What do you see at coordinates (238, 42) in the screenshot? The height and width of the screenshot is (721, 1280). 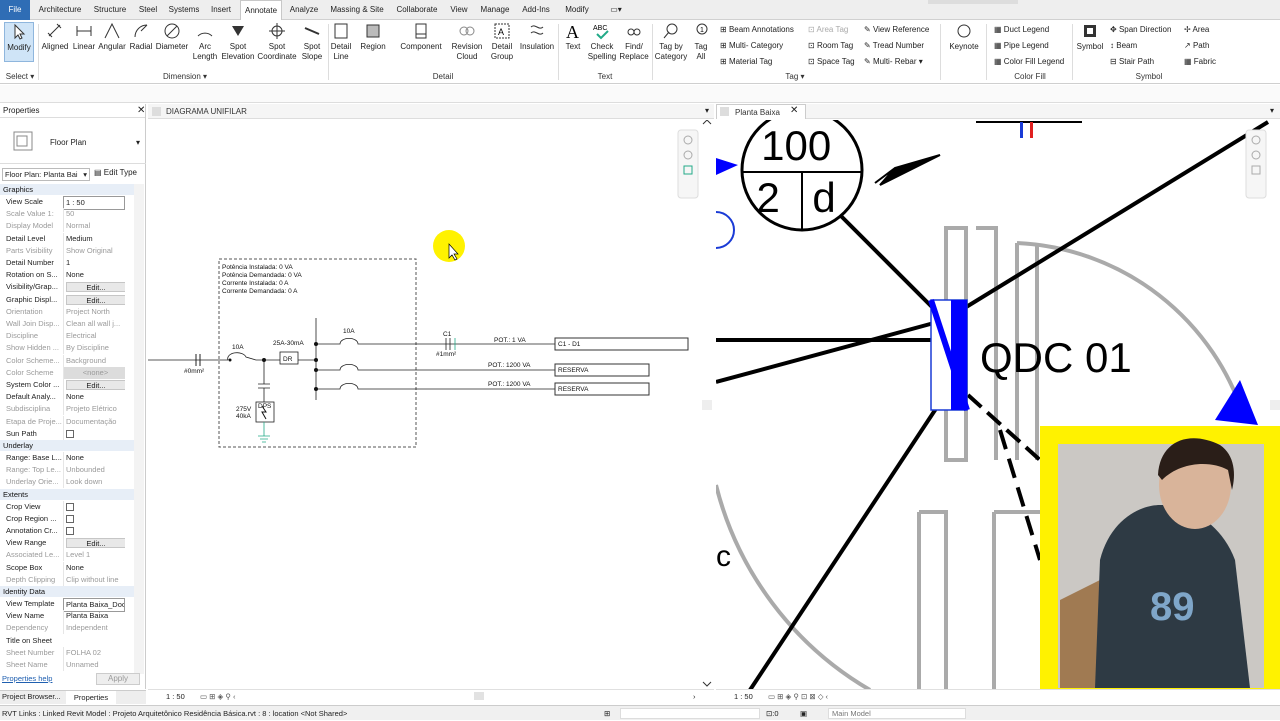 I see `spot-elevation-button: Spot Elevation` at bounding box center [238, 42].